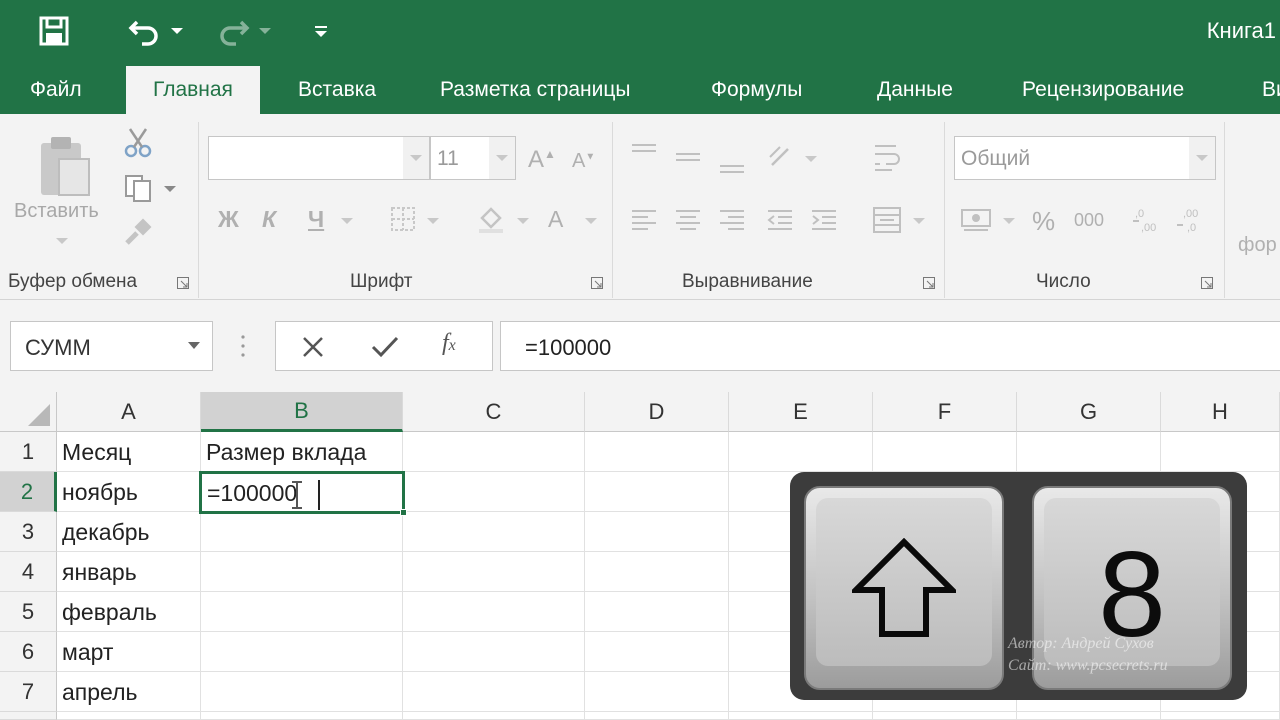  I want to click on thousands-button: 000, so click(1089, 220).